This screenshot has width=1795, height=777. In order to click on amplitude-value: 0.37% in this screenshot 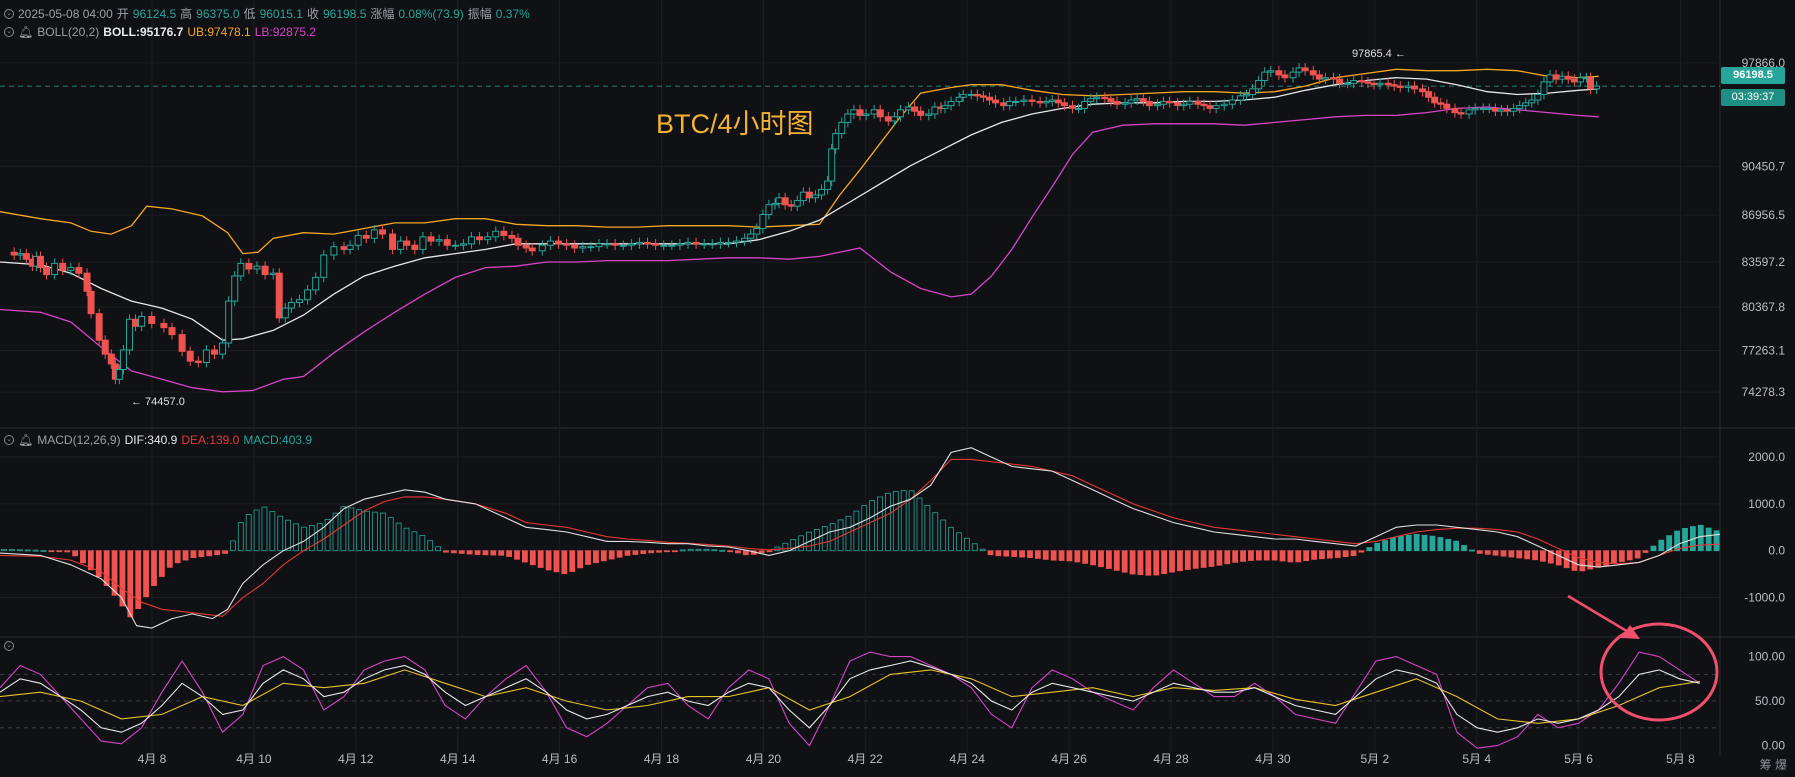, I will do `click(512, 13)`.